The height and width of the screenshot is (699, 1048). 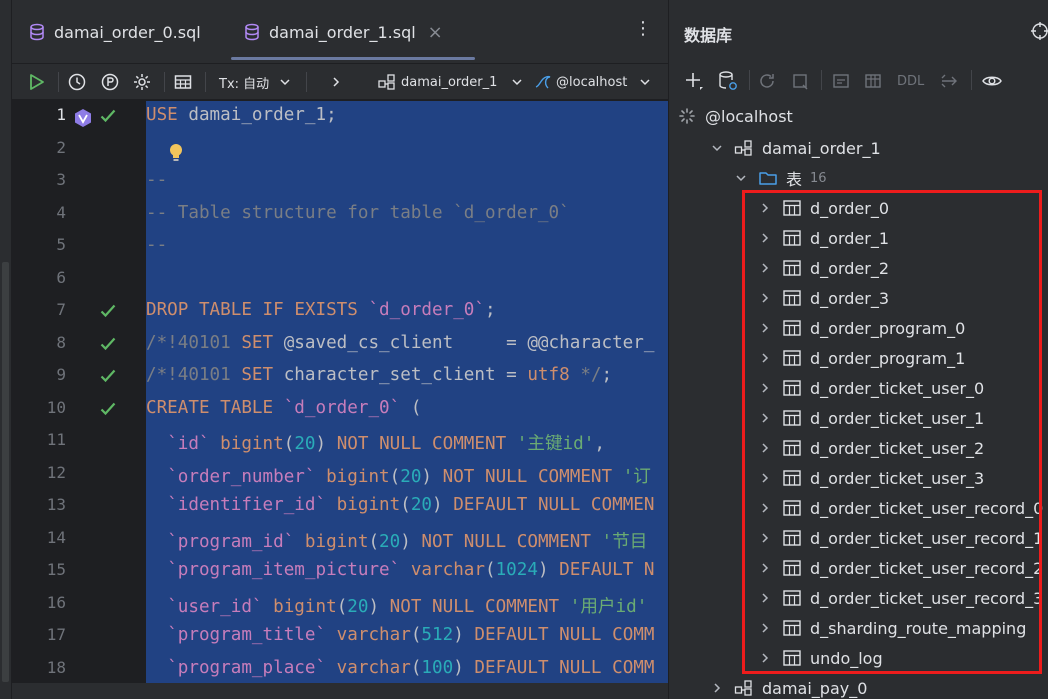 What do you see at coordinates (183, 82) in the screenshot?
I see `result-grid-icon` at bounding box center [183, 82].